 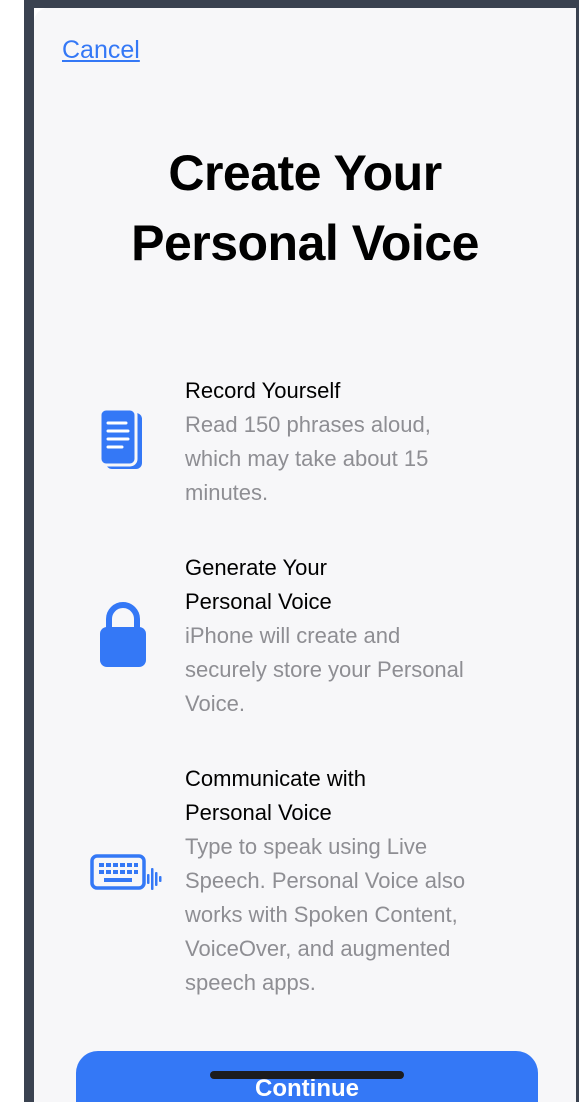 What do you see at coordinates (29, 551) in the screenshot?
I see `window-frame-left` at bounding box center [29, 551].